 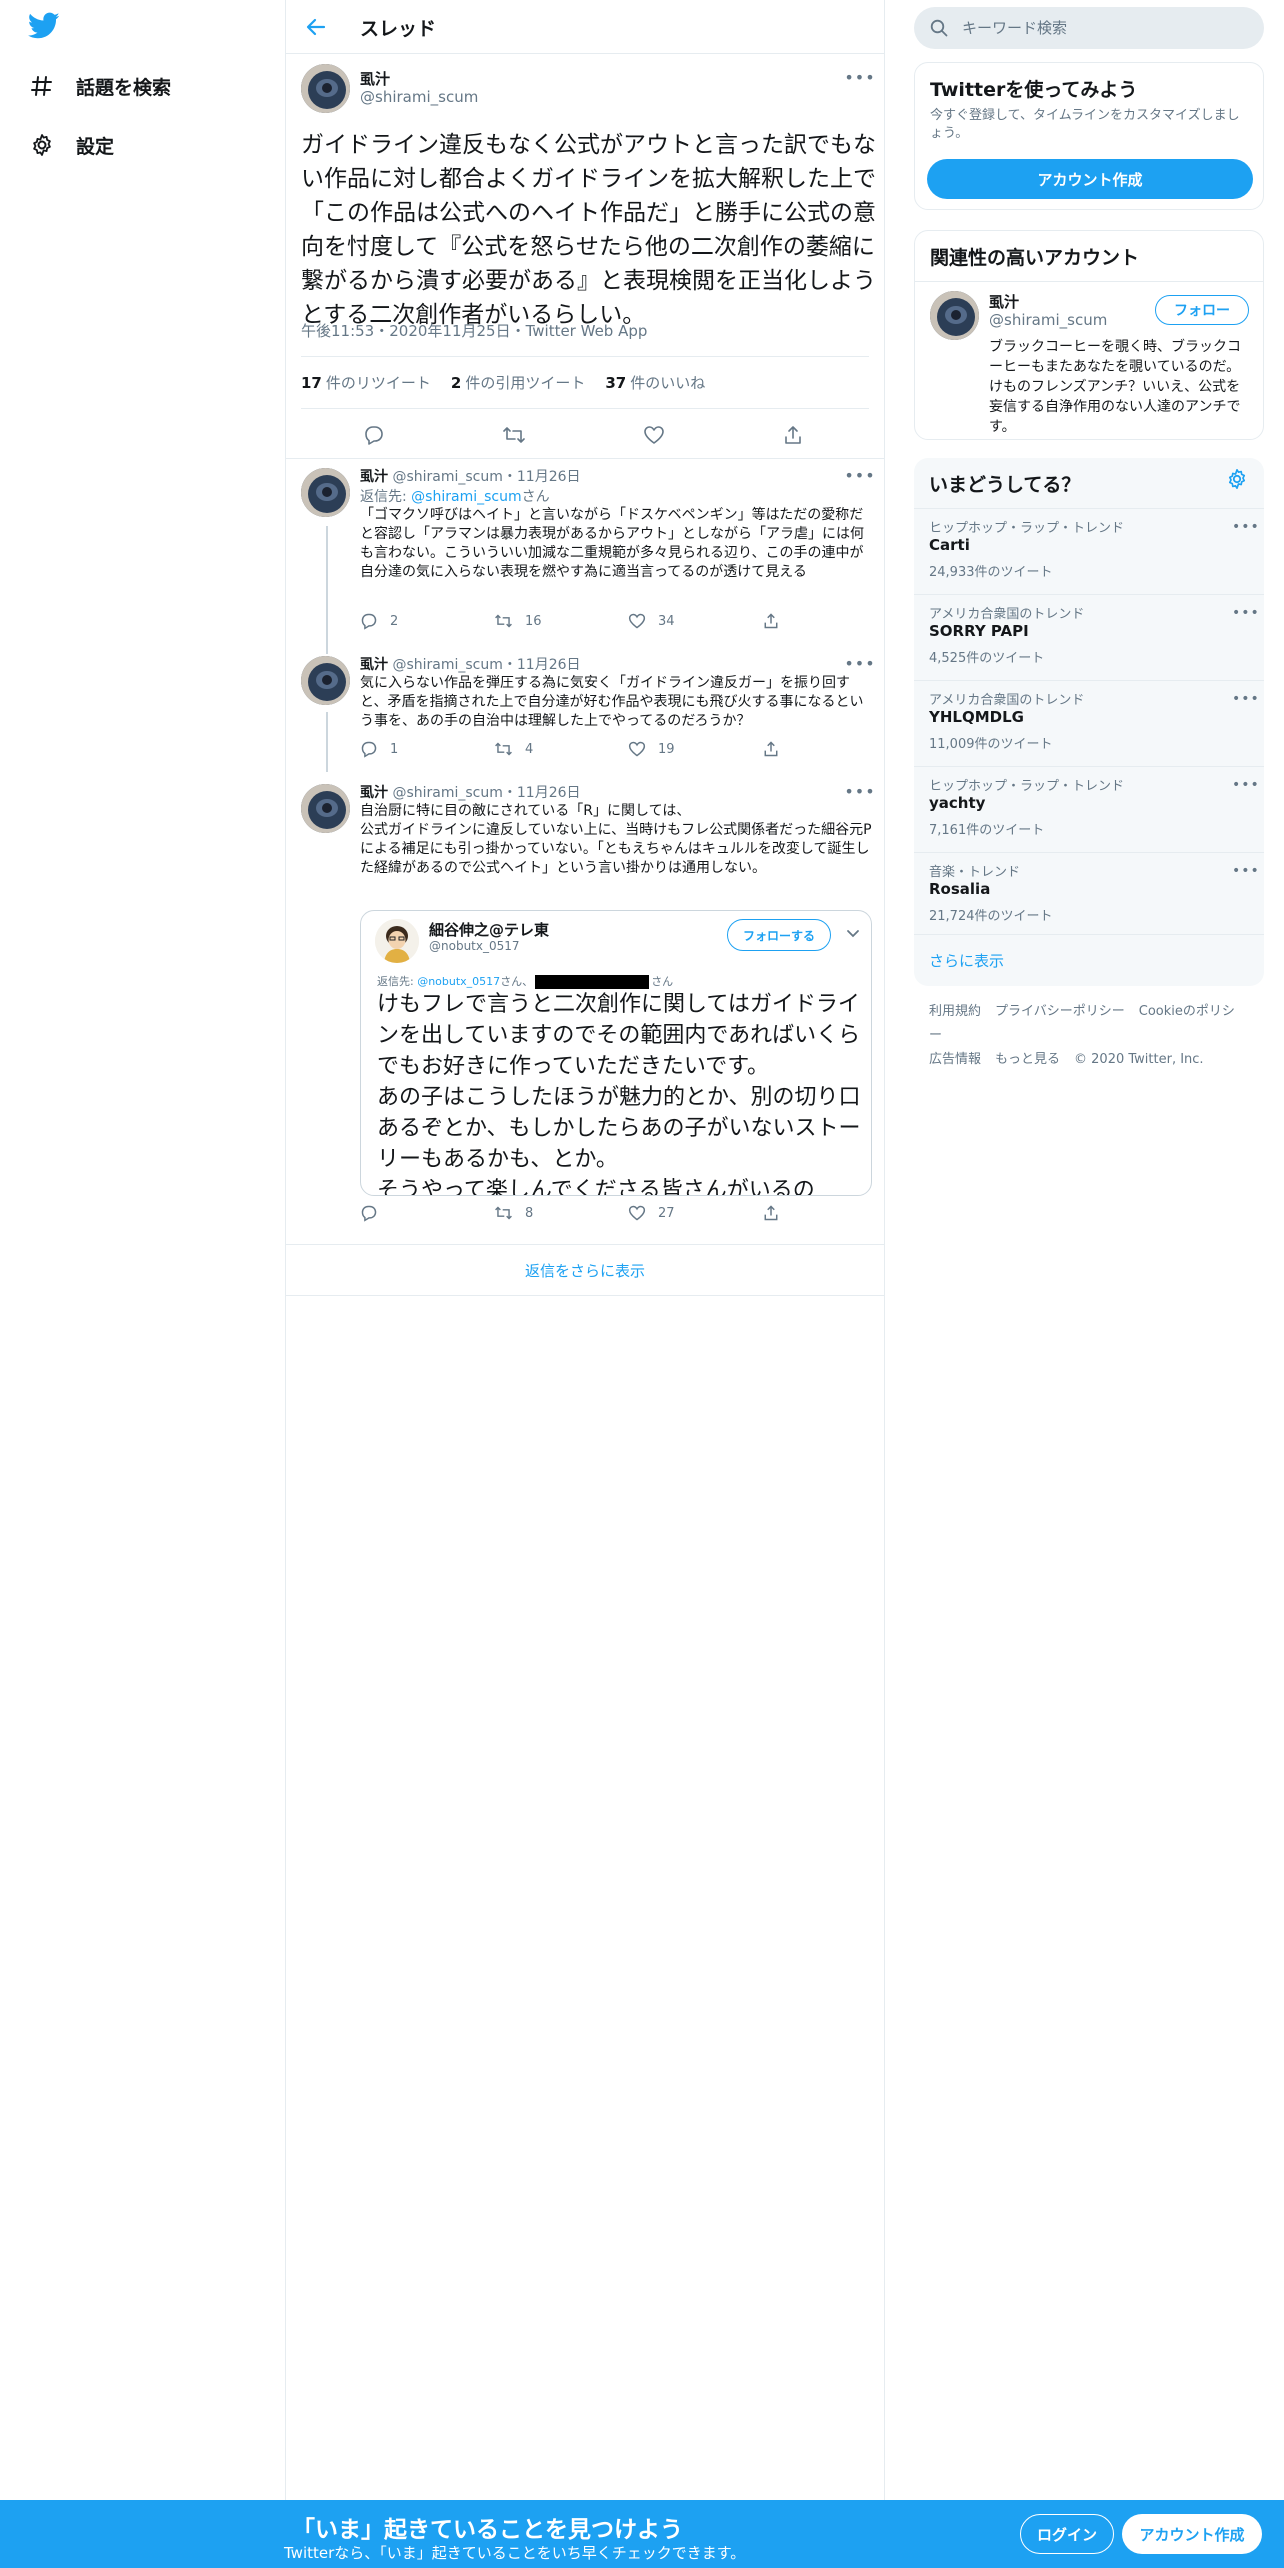 I want to click on footer-link-privacy: プライバシーポリシー, so click(x=1060, y=1011).